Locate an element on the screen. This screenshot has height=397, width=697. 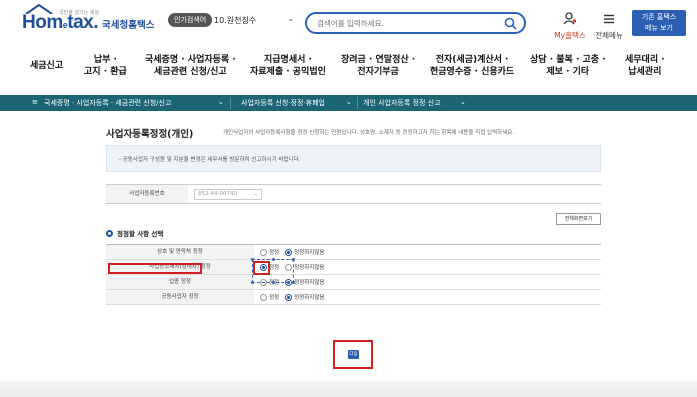
nav-item-label: 납세관리 is located at coordinates (645, 72).